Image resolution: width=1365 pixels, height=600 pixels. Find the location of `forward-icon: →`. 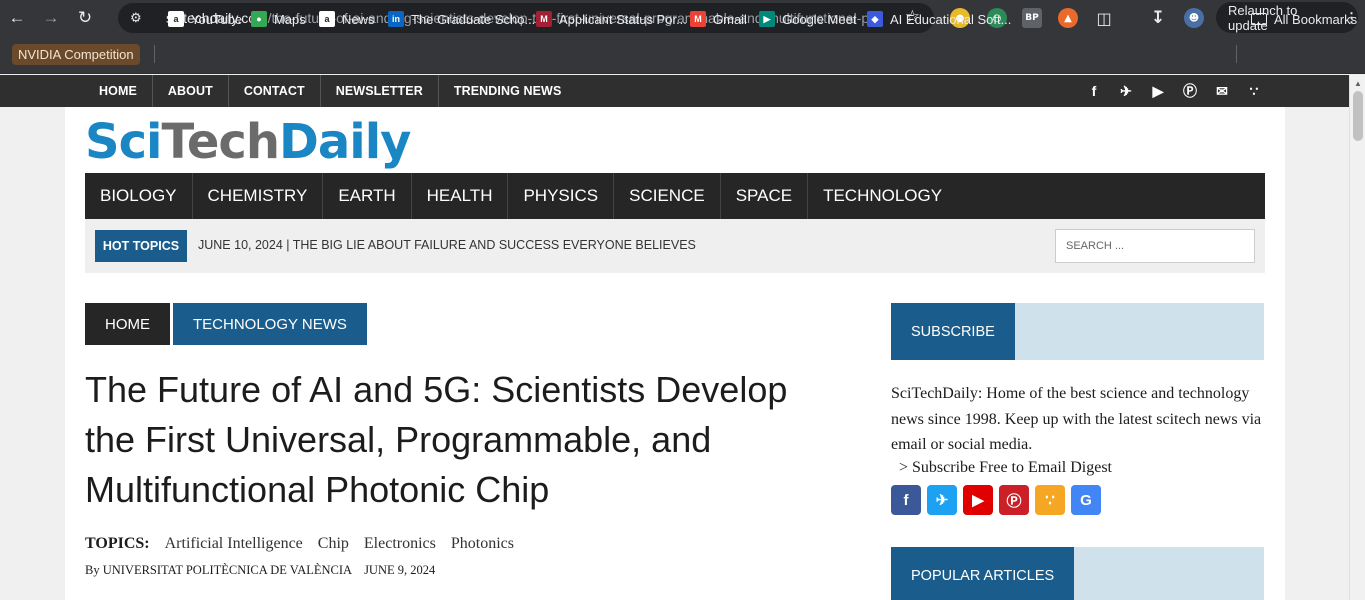

forward-icon: → is located at coordinates (51, 18).